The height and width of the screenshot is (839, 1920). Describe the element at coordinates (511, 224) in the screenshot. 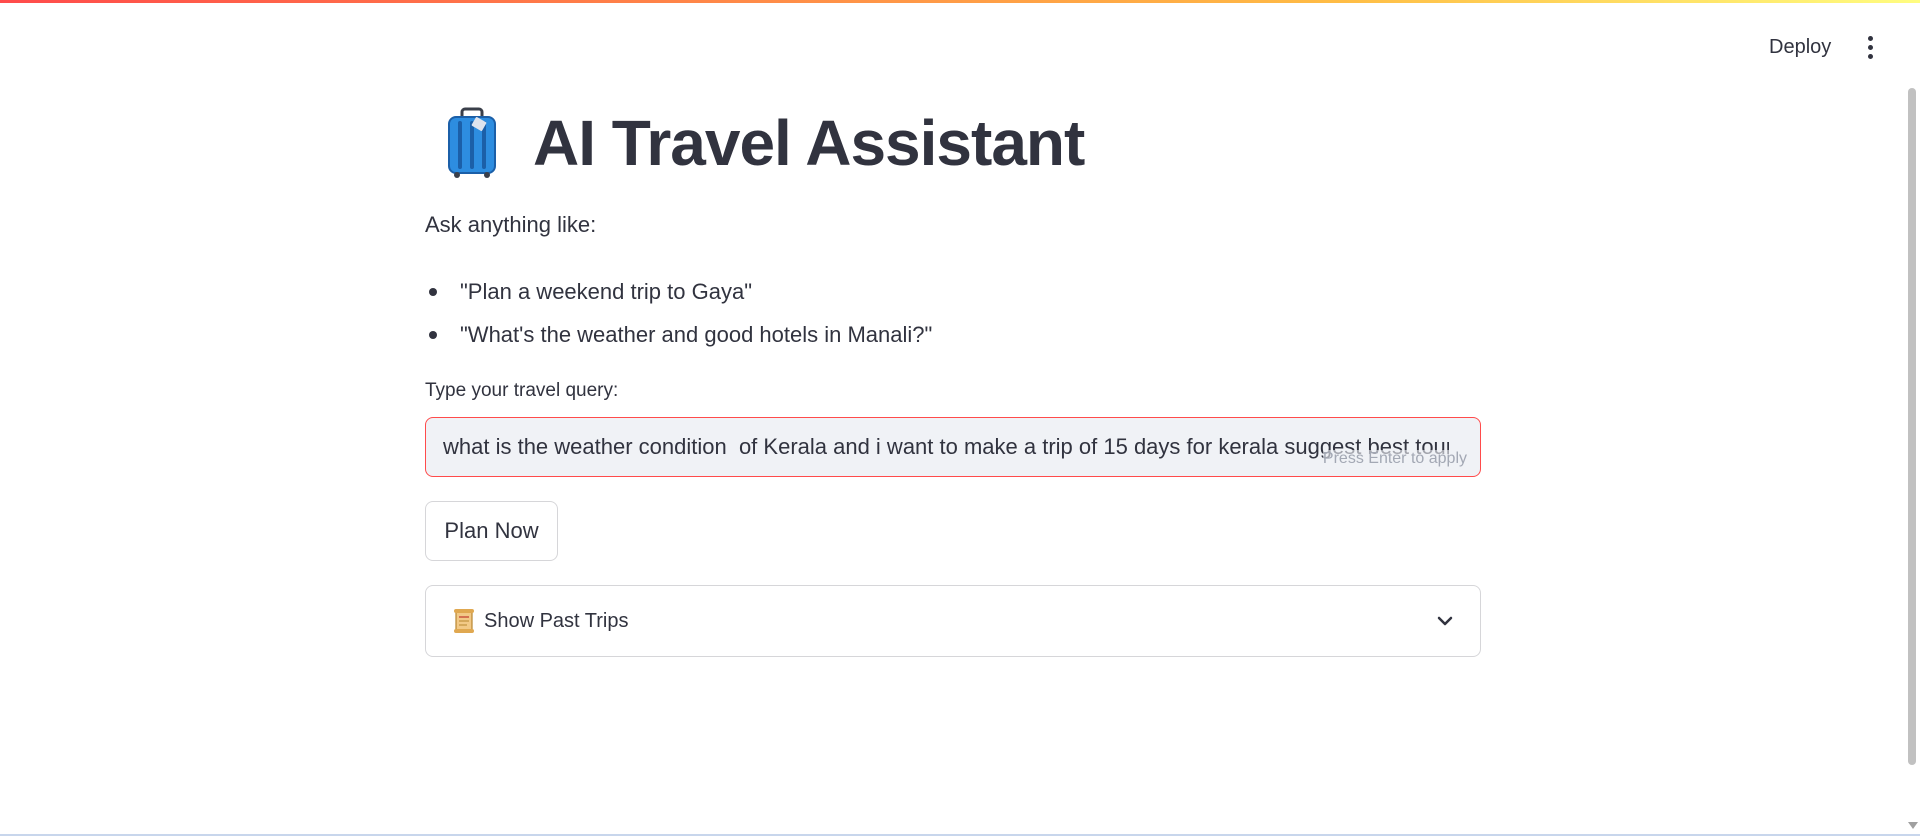

I see `intro-text: Ask anything like:` at that location.